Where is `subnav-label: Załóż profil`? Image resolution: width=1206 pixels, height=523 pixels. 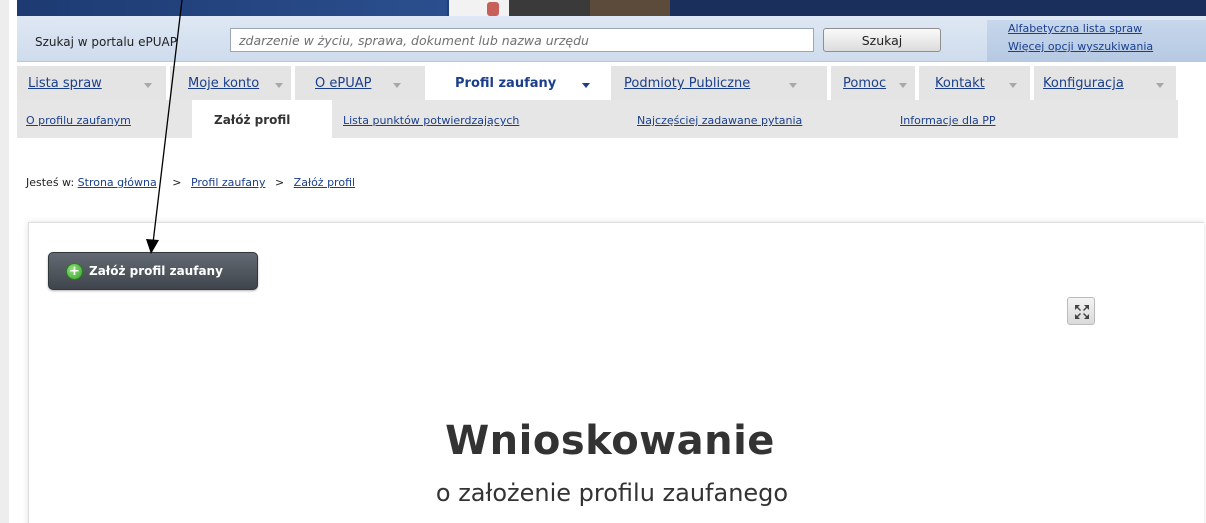 subnav-label: Załóż profil is located at coordinates (252, 120).